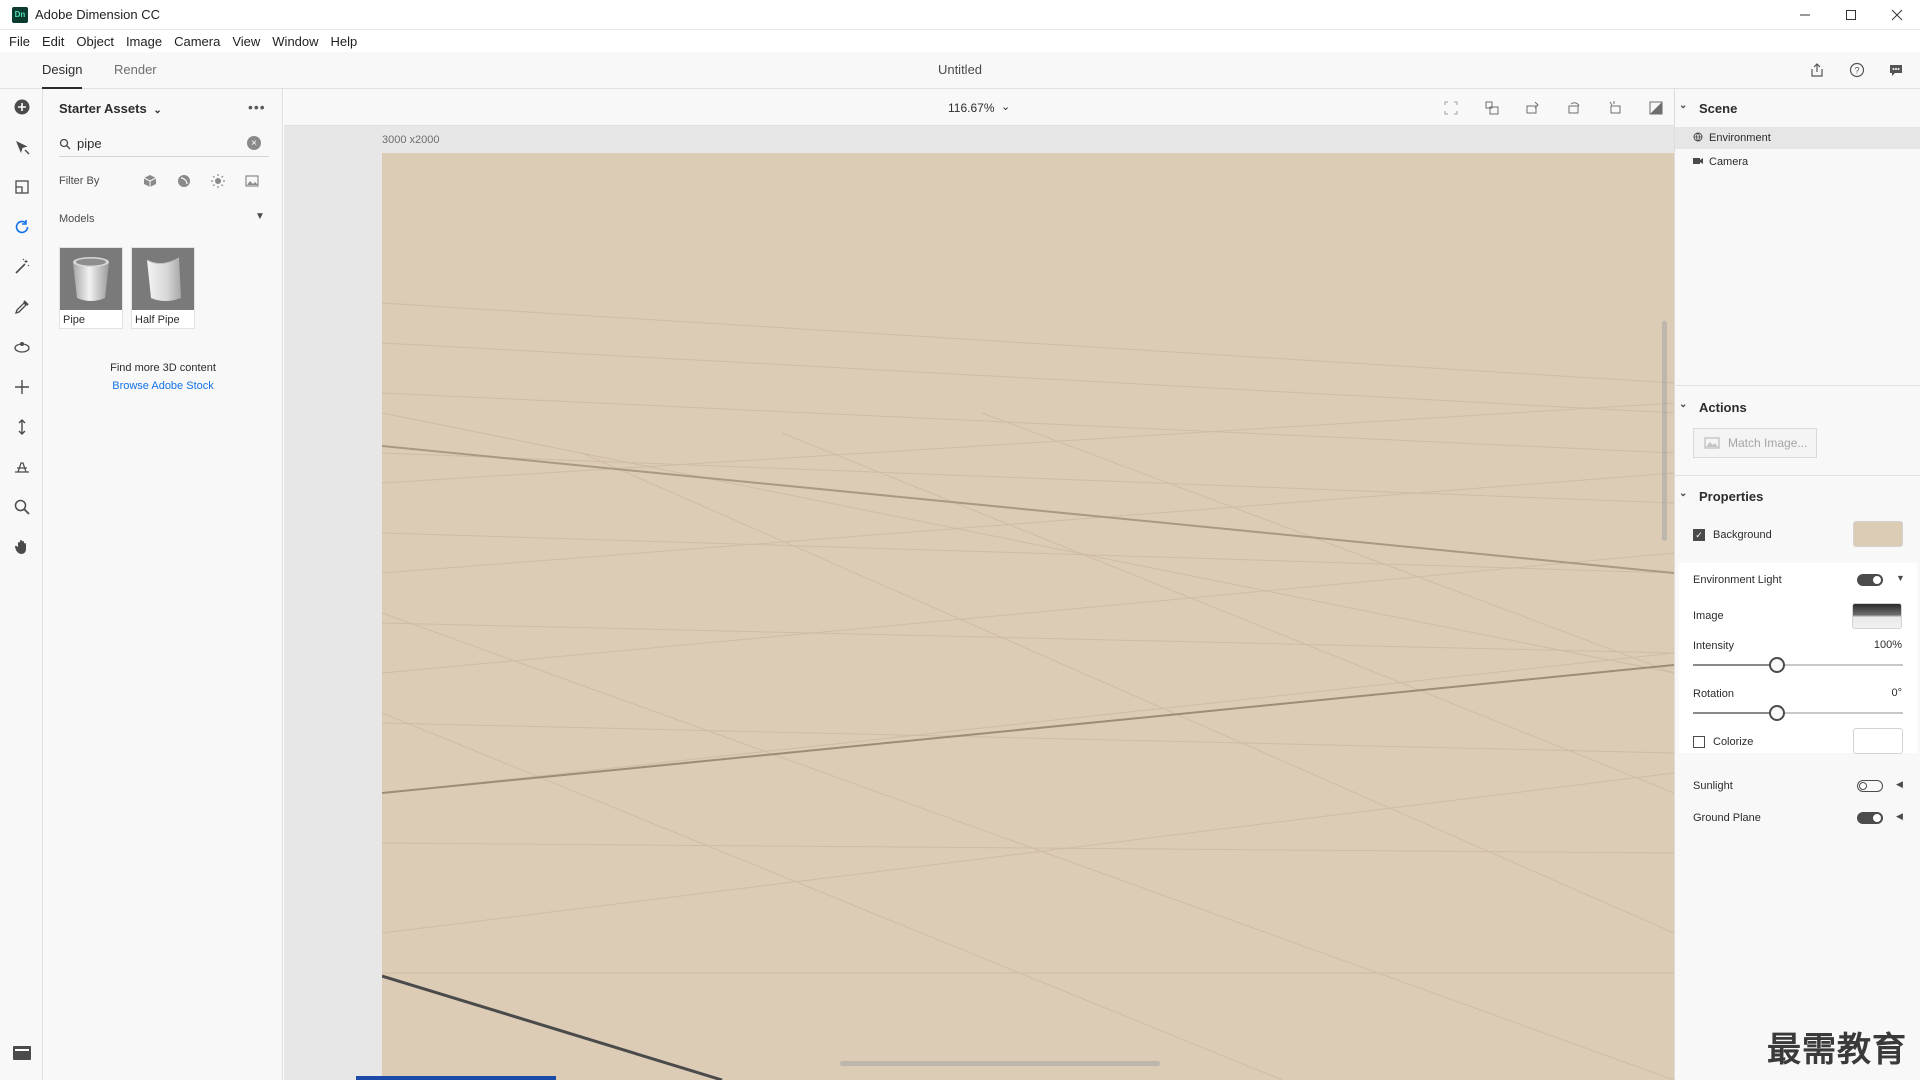 The image size is (1920, 1080). Describe the element at coordinates (411, 140) in the screenshot. I see `canvas-size-label: 3000 x2000` at that location.